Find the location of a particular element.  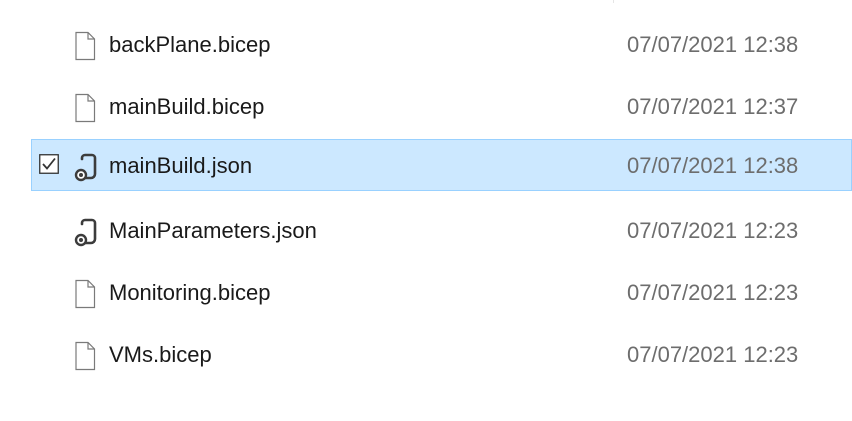

file-name: Monitoring.bicep is located at coordinates (190, 292).